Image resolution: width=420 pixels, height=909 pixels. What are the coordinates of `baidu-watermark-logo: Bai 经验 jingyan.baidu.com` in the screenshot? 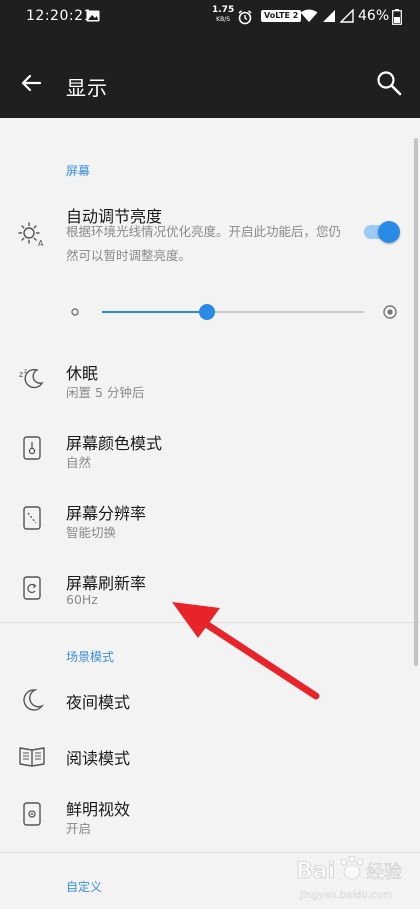 It's located at (349, 878).